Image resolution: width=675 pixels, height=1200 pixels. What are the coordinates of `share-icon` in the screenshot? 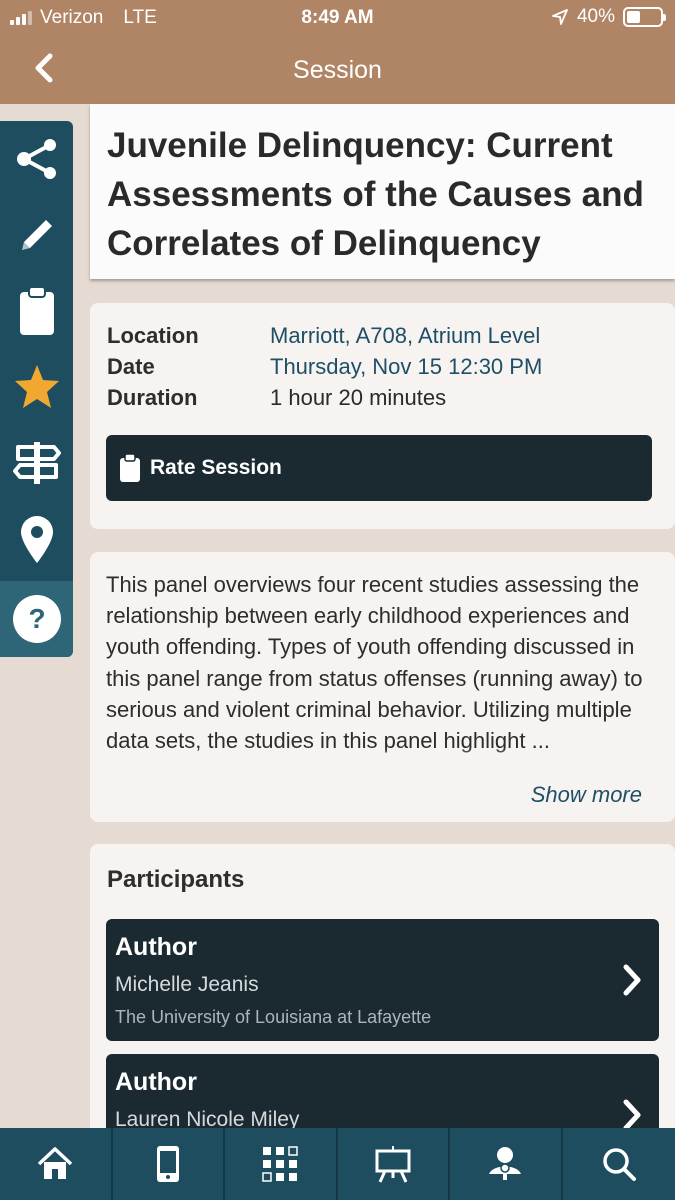 It's located at (36, 159).